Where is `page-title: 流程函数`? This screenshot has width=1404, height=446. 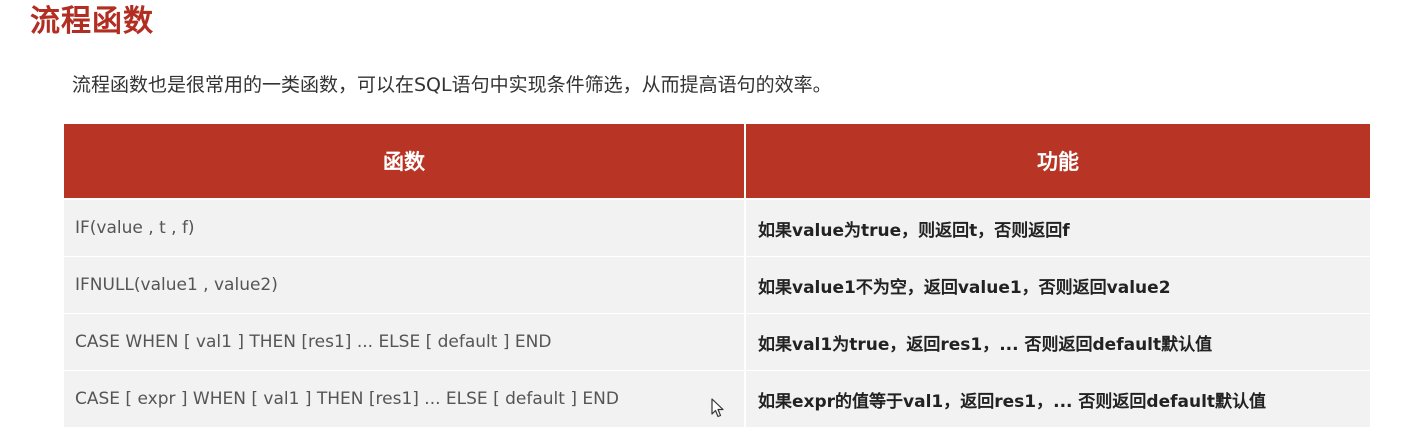
page-title: 流程函数 is located at coordinates (92, 21).